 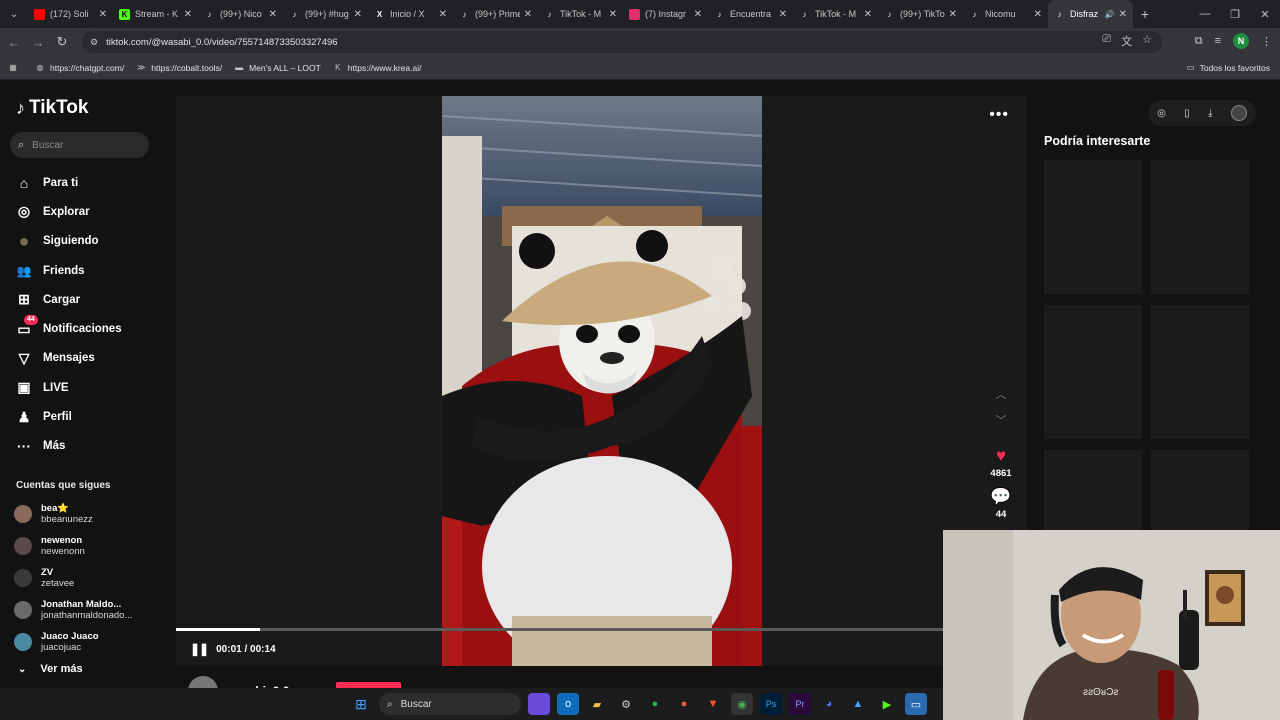 I want to click on heart-icon: ♥, so click(x=1001, y=456).